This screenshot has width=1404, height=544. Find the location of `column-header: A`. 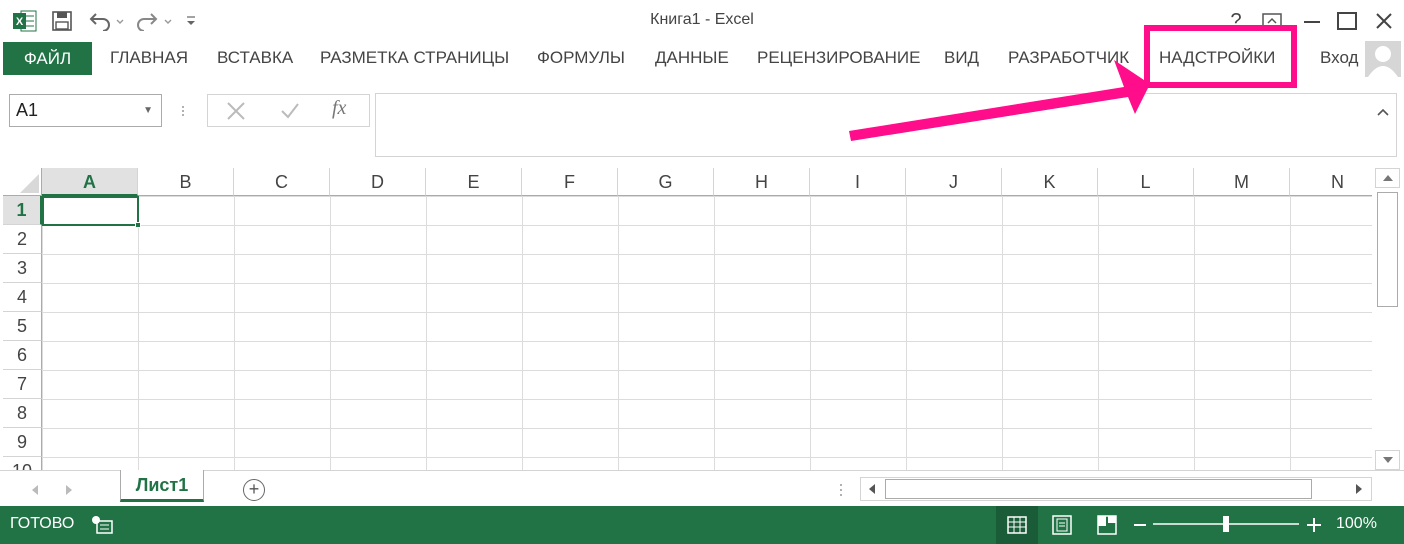

column-header: A is located at coordinates (90, 182).